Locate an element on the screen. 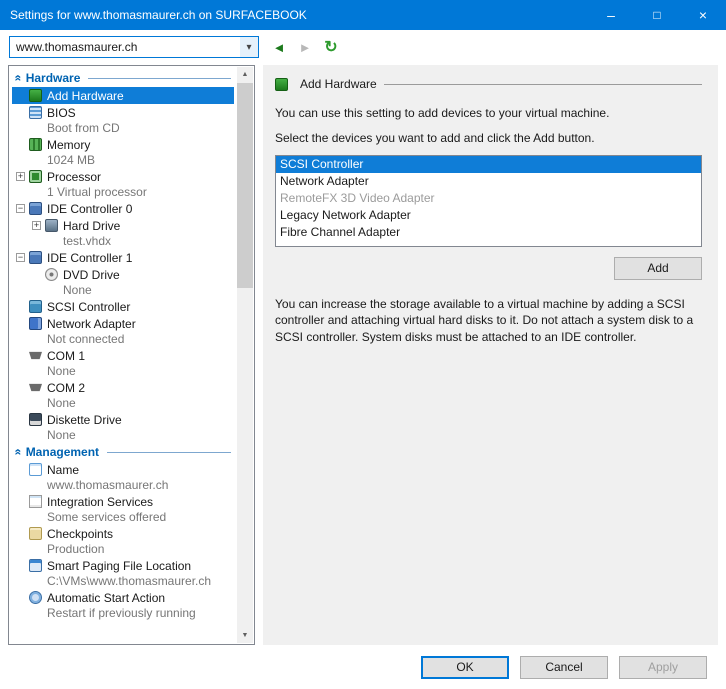 The image size is (726, 689). scroll-down-icon: ▼ is located at coordinates (245, 635).